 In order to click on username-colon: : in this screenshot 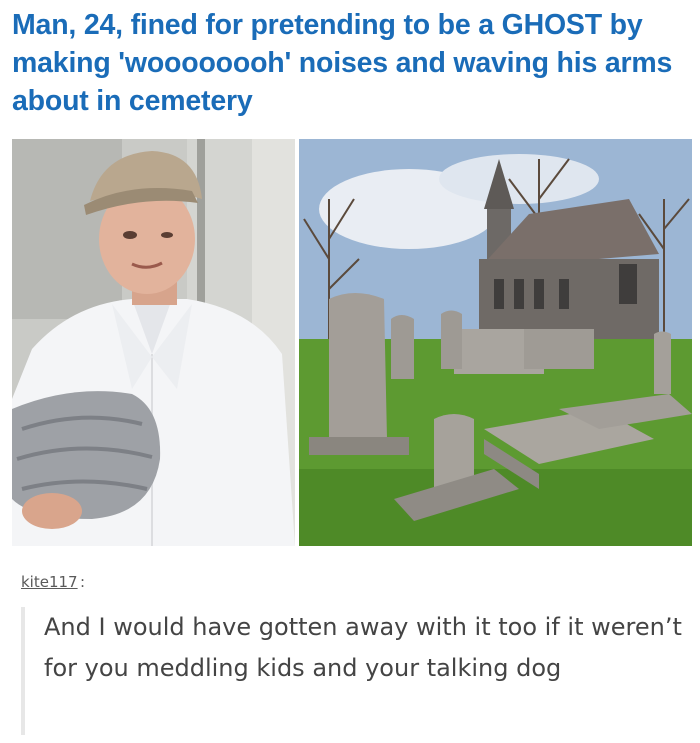, I will do `click(83, 582)`.